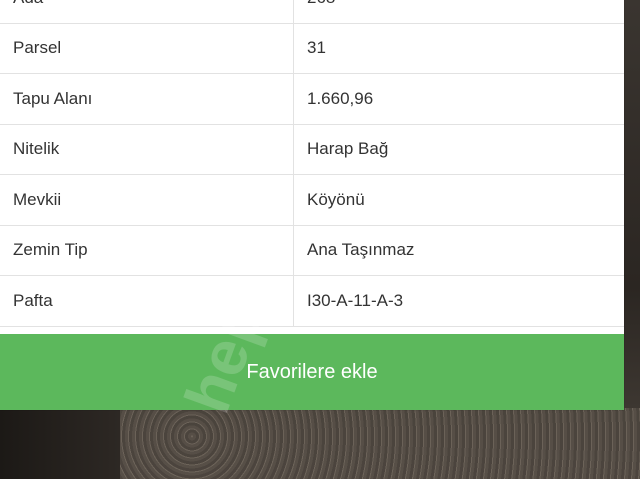  Describe the element at coordinates (60, 443) in the screenshot. I see `satellite-shadow` at that location.